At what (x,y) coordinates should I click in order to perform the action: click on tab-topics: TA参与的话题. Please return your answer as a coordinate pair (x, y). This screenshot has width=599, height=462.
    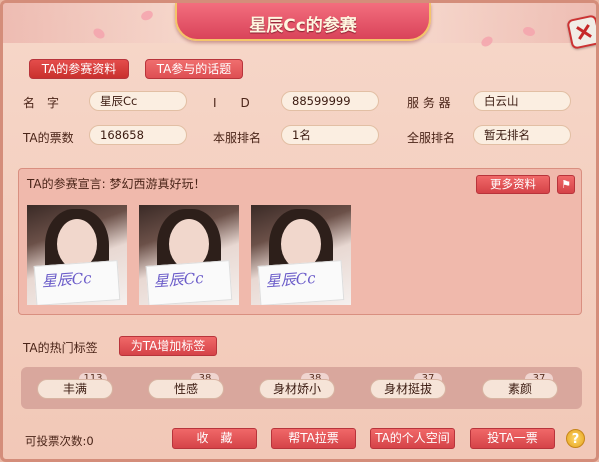
    Looking at the image, I should click on (194, 69).